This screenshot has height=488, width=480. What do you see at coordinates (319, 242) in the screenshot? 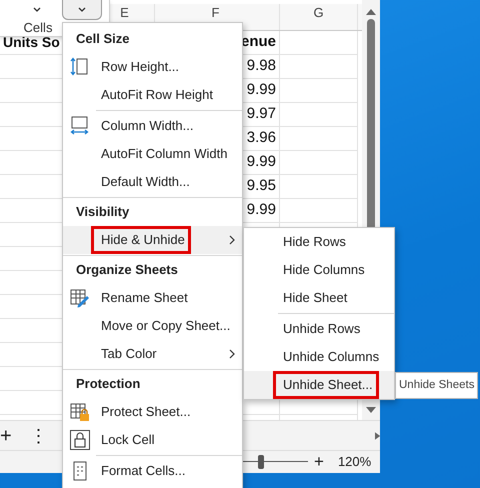
I see `menu-item: Hide Rows` at bounding box center [319, 242].